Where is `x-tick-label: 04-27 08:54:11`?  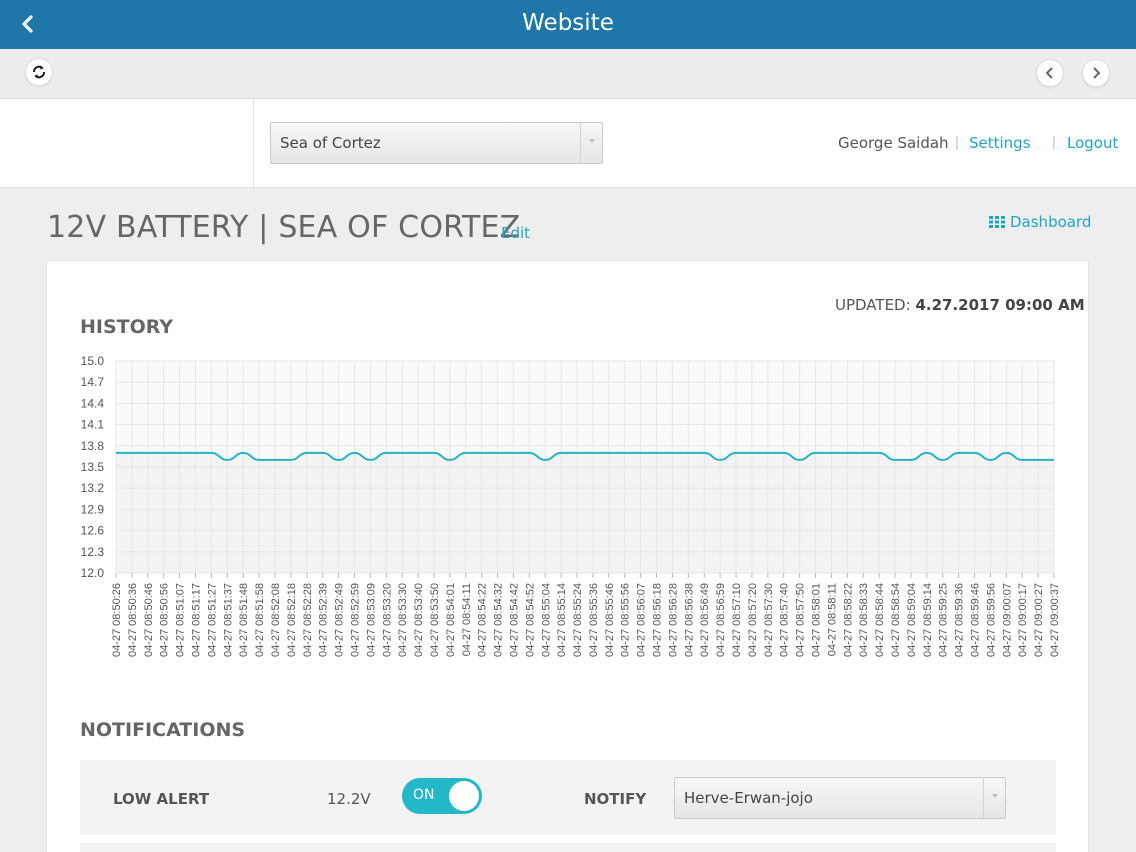
x-tick-label: 04-27 08:54:11 is located at coordinates (467, 619).